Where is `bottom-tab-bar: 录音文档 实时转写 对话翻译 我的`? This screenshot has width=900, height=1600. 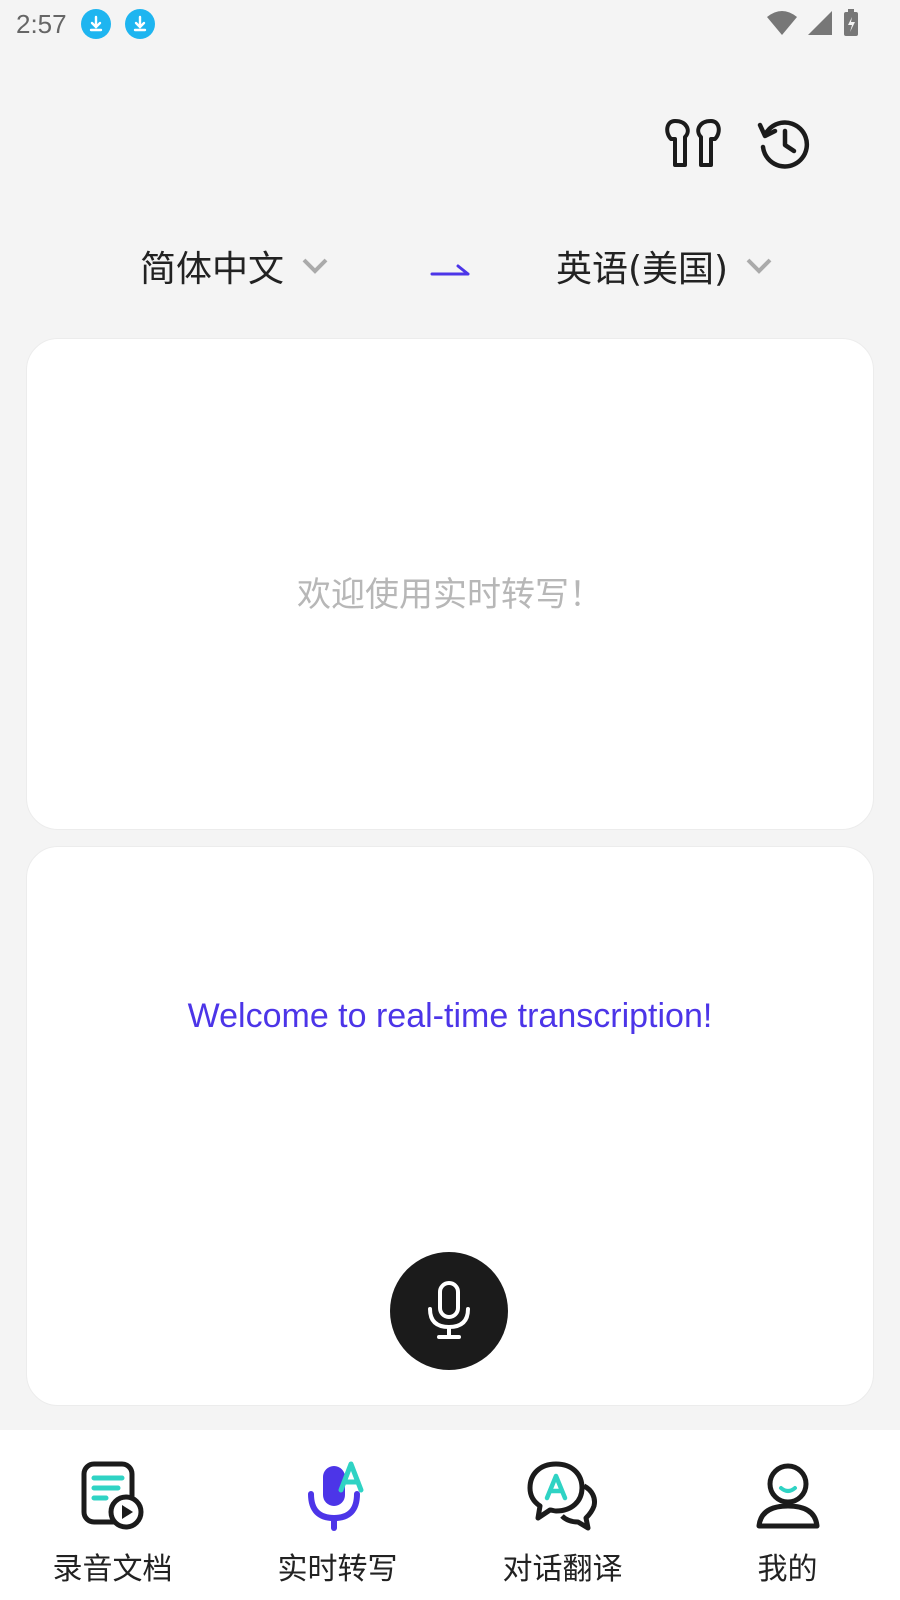
bottom-tab-bar: 录音文档 实时转写 对话翻译 我的 is located at coordinates (450, 1515).